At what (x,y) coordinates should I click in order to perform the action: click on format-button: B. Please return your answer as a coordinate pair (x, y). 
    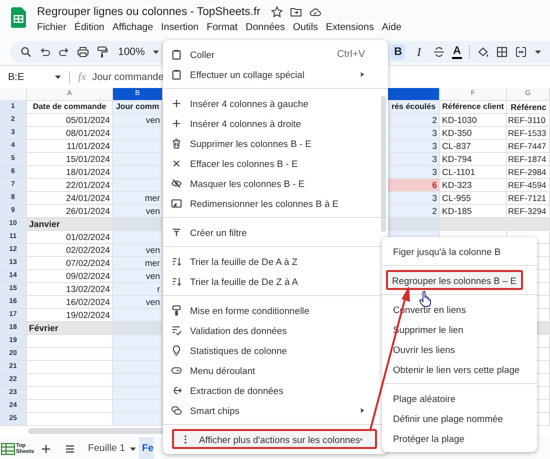
    Looking at the image, I should click on (398, 52).